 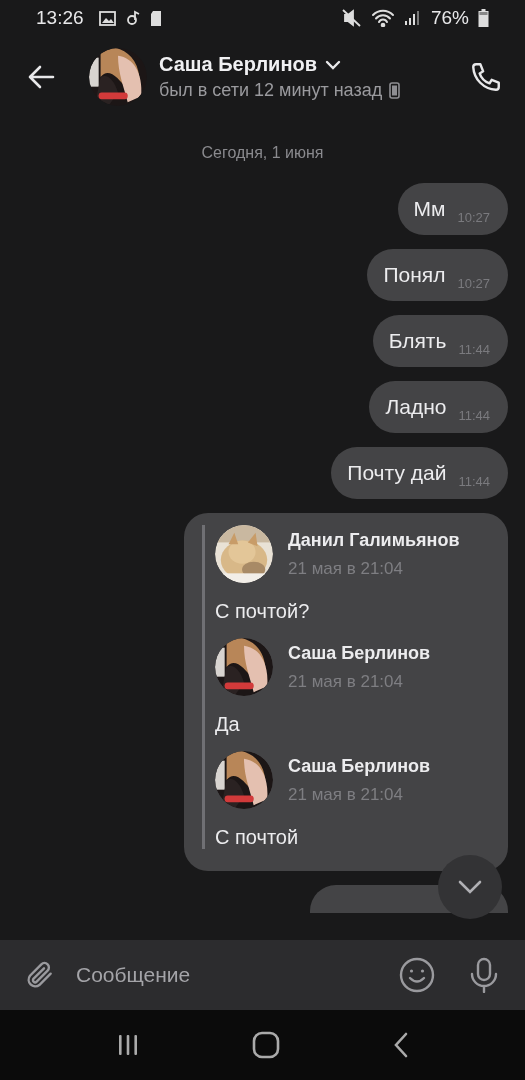 I want to click on message-bubble: Блять 11:44, so click(x=440, y=341).